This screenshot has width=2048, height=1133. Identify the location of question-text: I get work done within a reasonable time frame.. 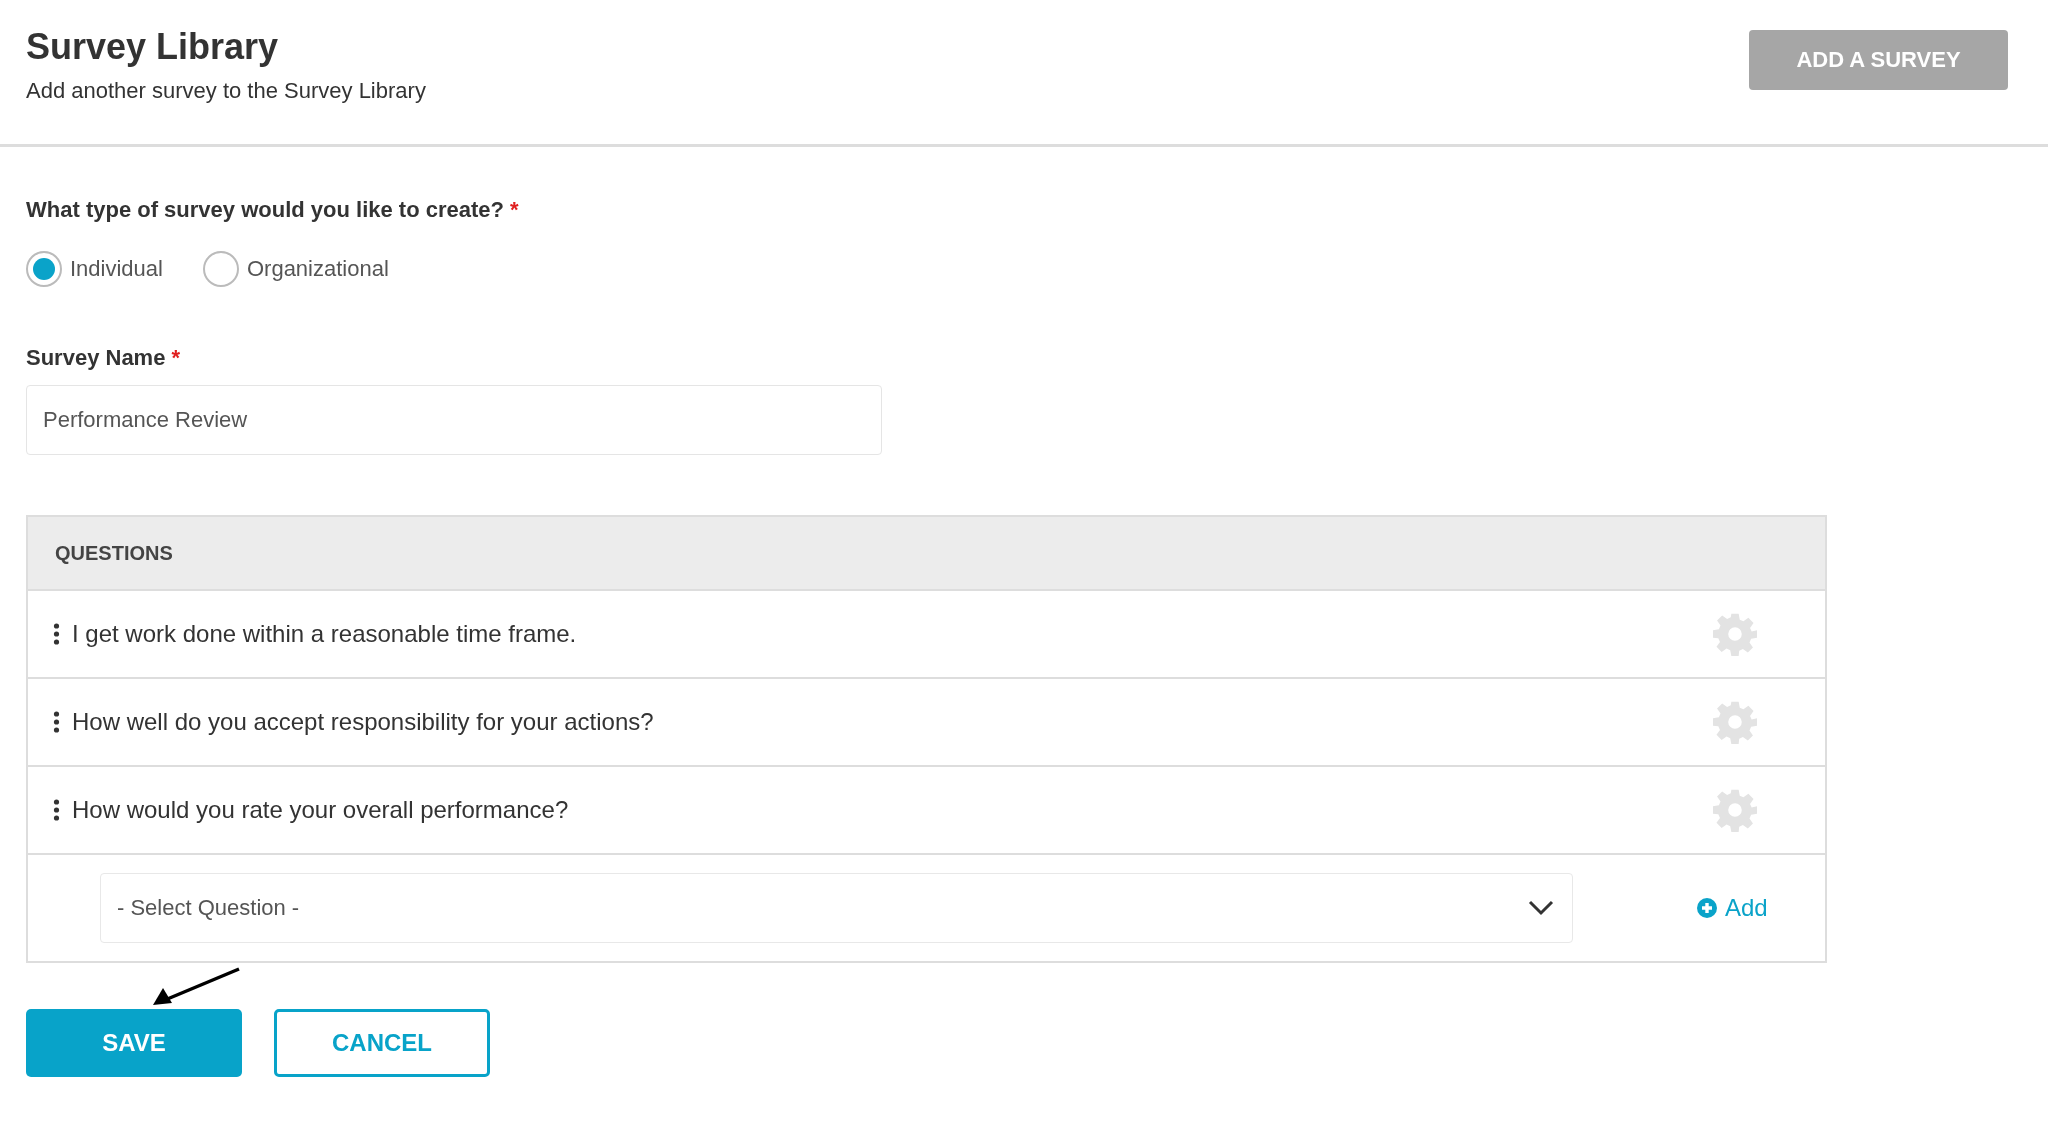
(325, 634).